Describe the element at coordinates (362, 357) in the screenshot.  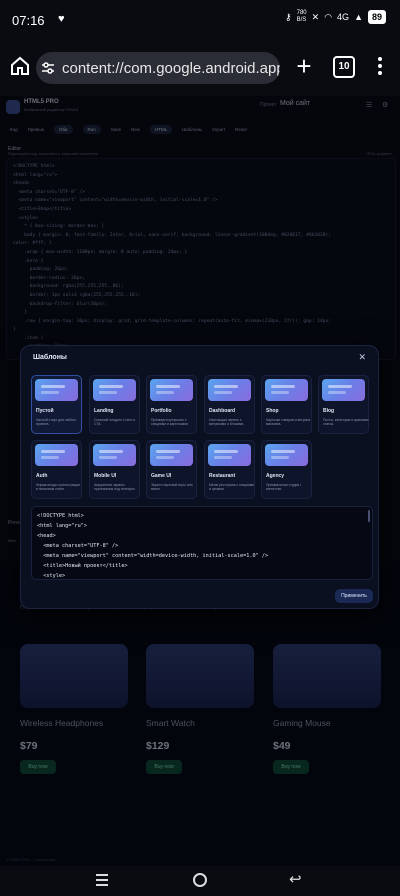
I see `close-icon: ✕` at that location.